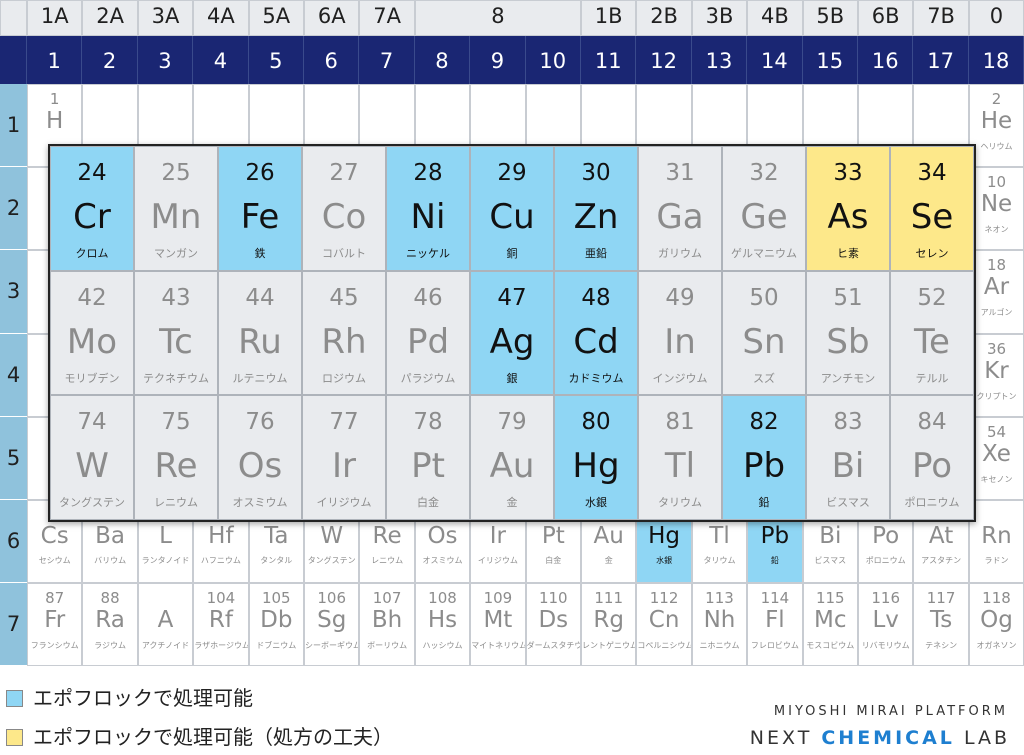 This screenshot has width=1024, height=755. What do you see at coordinates (92, 503) in the screenshot?
I see `zoom-element-name: タングステン` at bounding box center [92, 503].